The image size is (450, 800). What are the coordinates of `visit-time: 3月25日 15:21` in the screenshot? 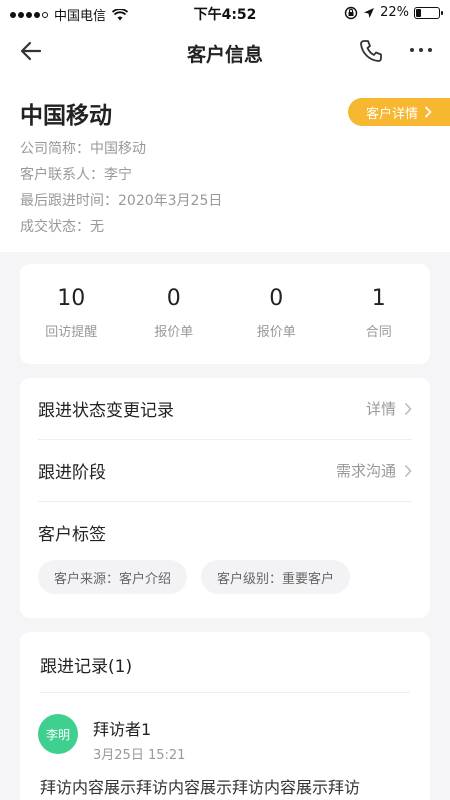 It's located at (139, 755).